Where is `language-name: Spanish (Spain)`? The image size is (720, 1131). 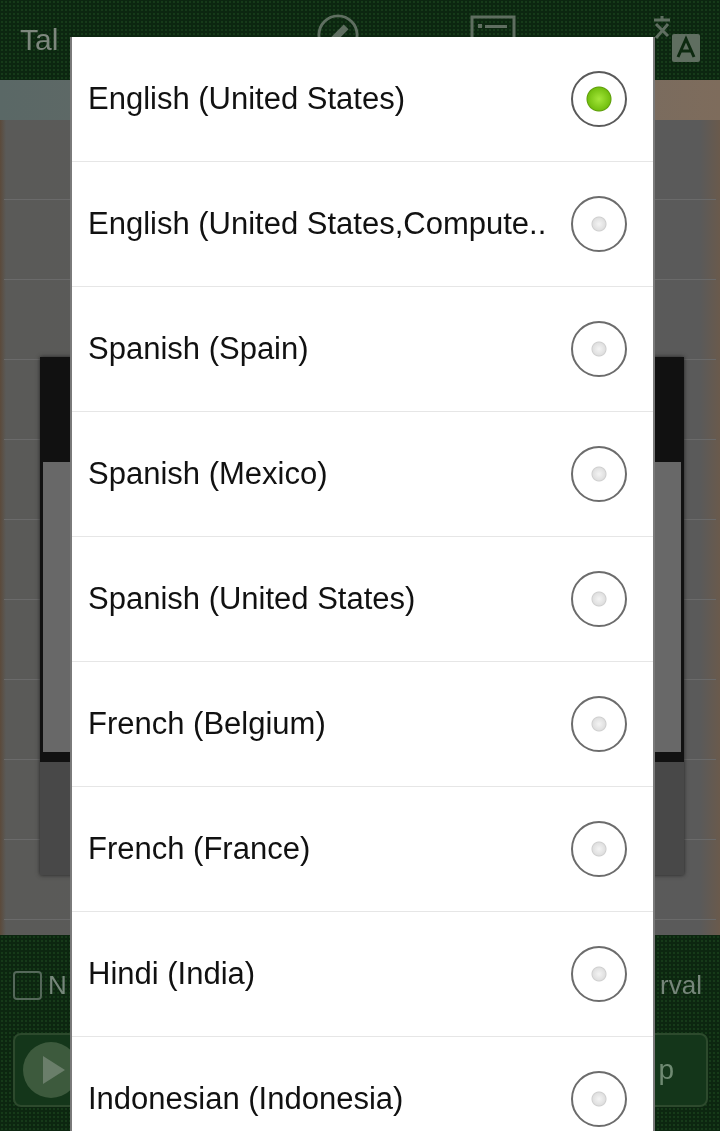
language-name: Spanish (Spain) is located at coordinates (198, 349).